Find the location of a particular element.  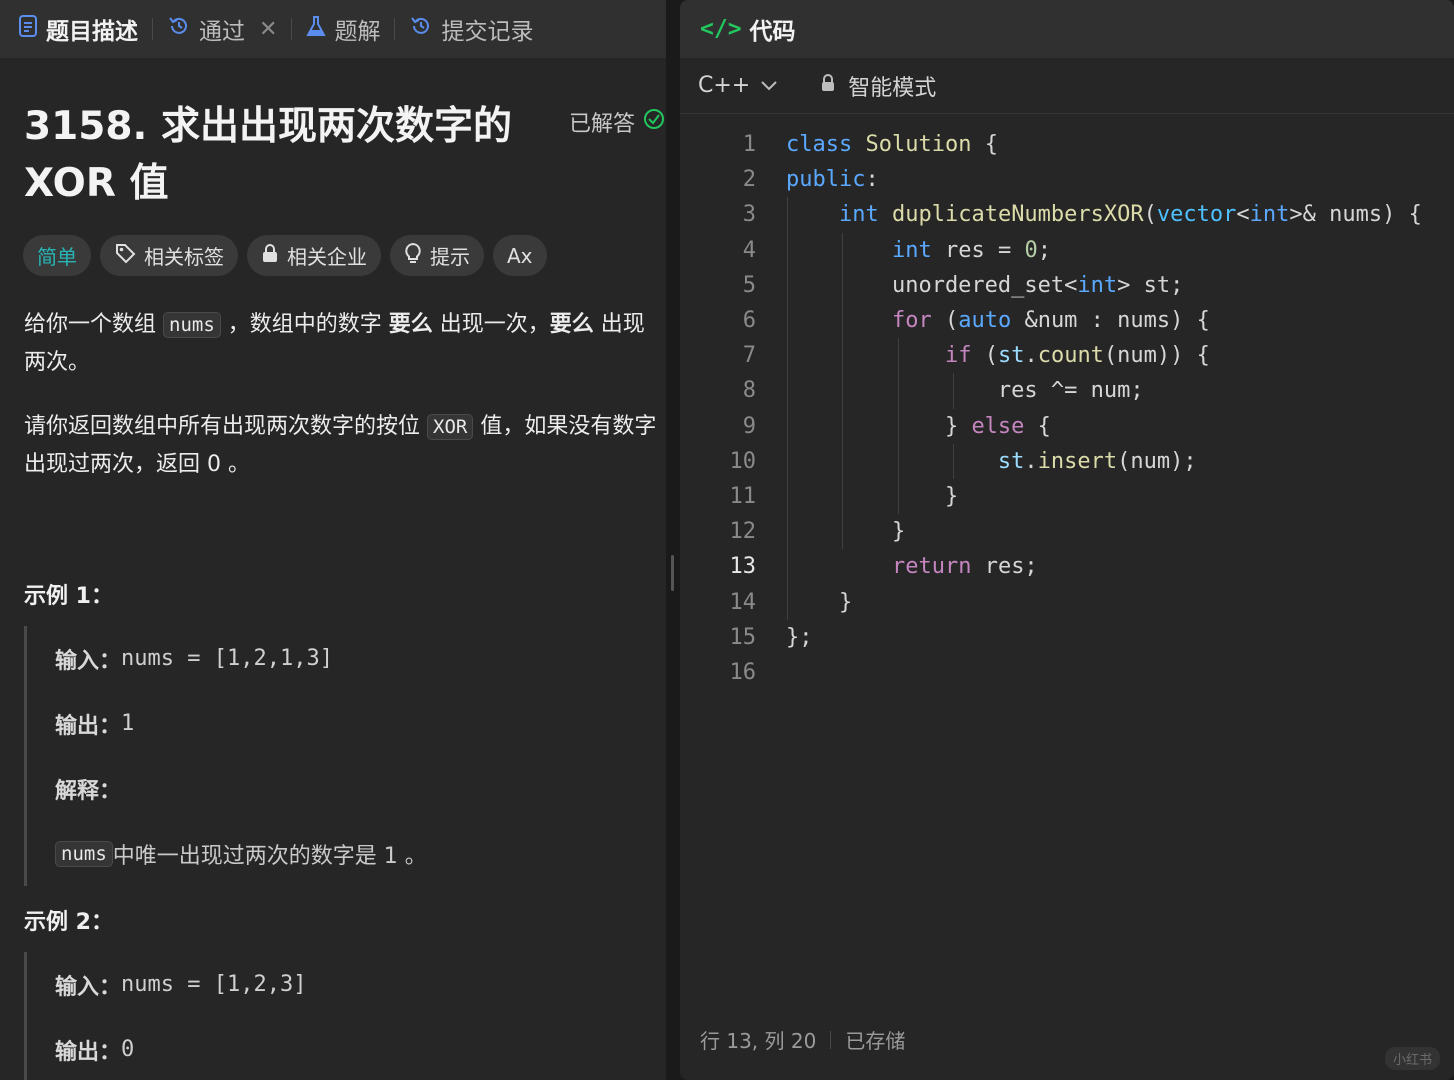

tab-submissions: 提交记录 is located at coordinates (471, 29).